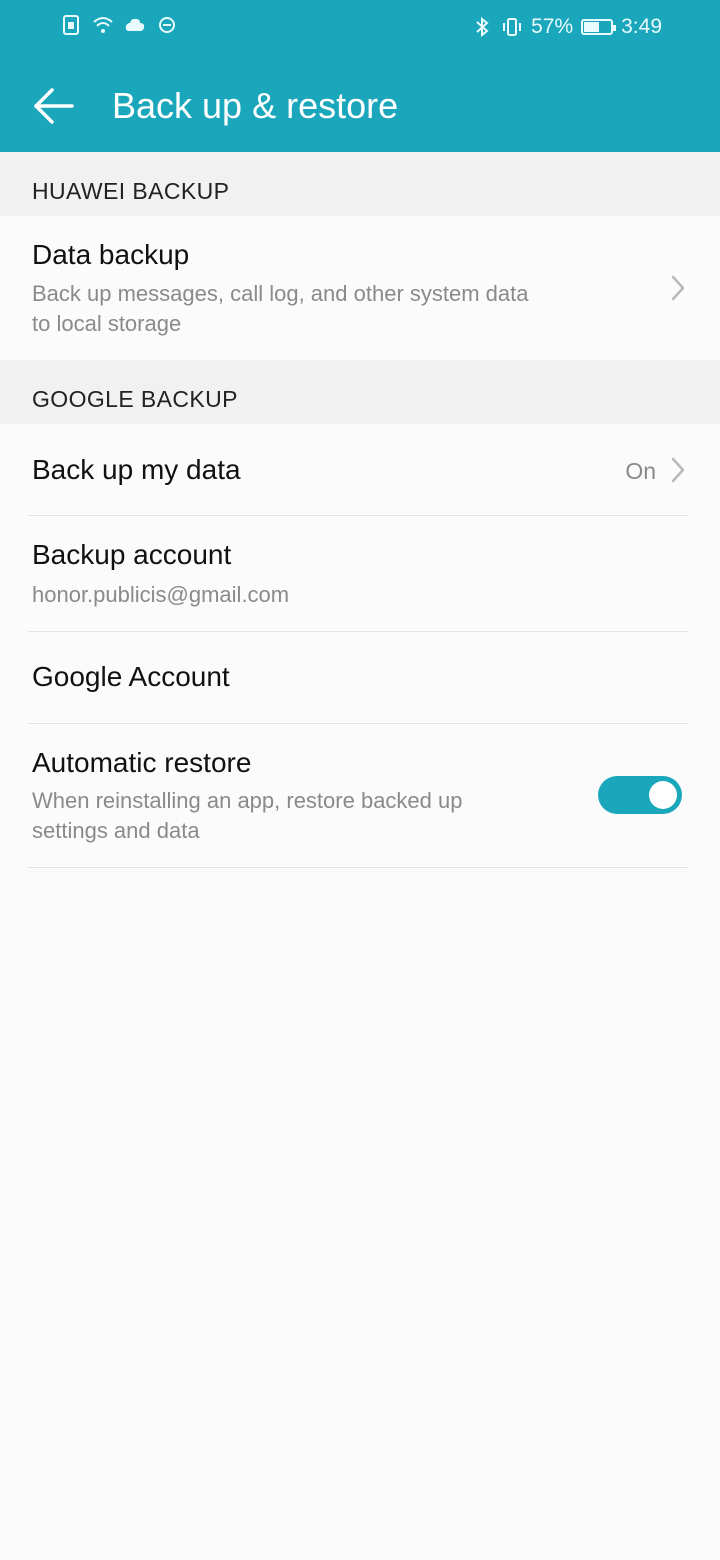  What do you see at coordinates (142, 762) in the screenshot?
I see `automatic-restore-title: Automatic restore` at bounding box center [142, 762].